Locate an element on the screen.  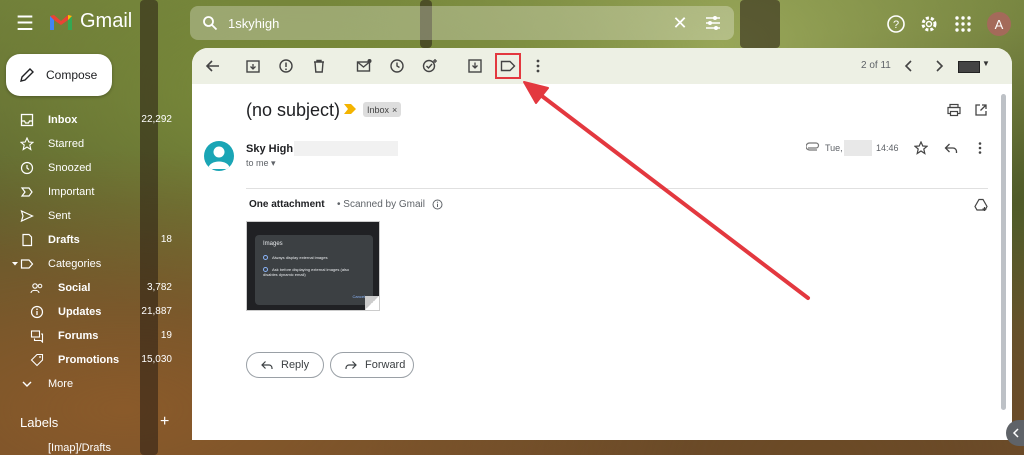
sidebar-item-promotions: Promotions 15,030 is located at coordinates (90, 360).